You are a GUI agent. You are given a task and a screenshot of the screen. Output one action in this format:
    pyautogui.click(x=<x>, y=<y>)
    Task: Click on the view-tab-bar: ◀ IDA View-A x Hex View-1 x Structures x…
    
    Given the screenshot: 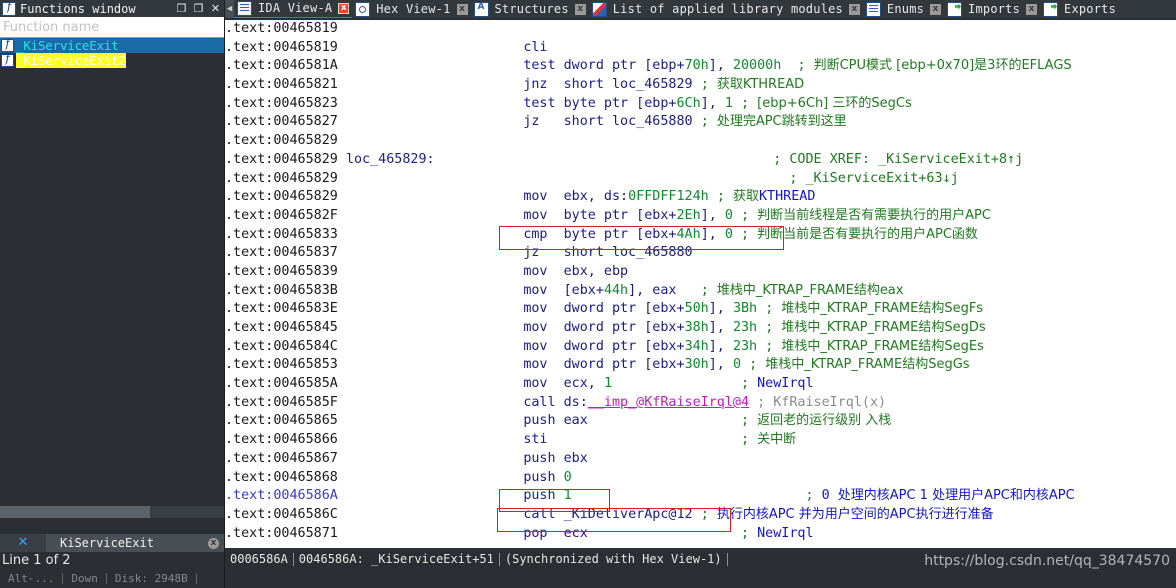 What is the action you would take?
    pyautogui.click(x=700, y=9)
    